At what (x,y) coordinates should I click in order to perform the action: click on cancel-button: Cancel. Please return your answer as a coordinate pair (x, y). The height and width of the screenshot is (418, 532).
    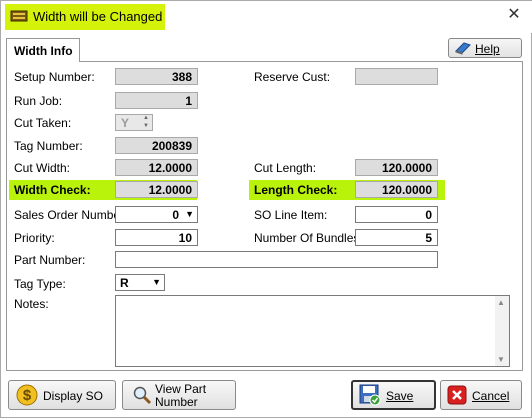
    Looking at the image, I should click on (481, 395).